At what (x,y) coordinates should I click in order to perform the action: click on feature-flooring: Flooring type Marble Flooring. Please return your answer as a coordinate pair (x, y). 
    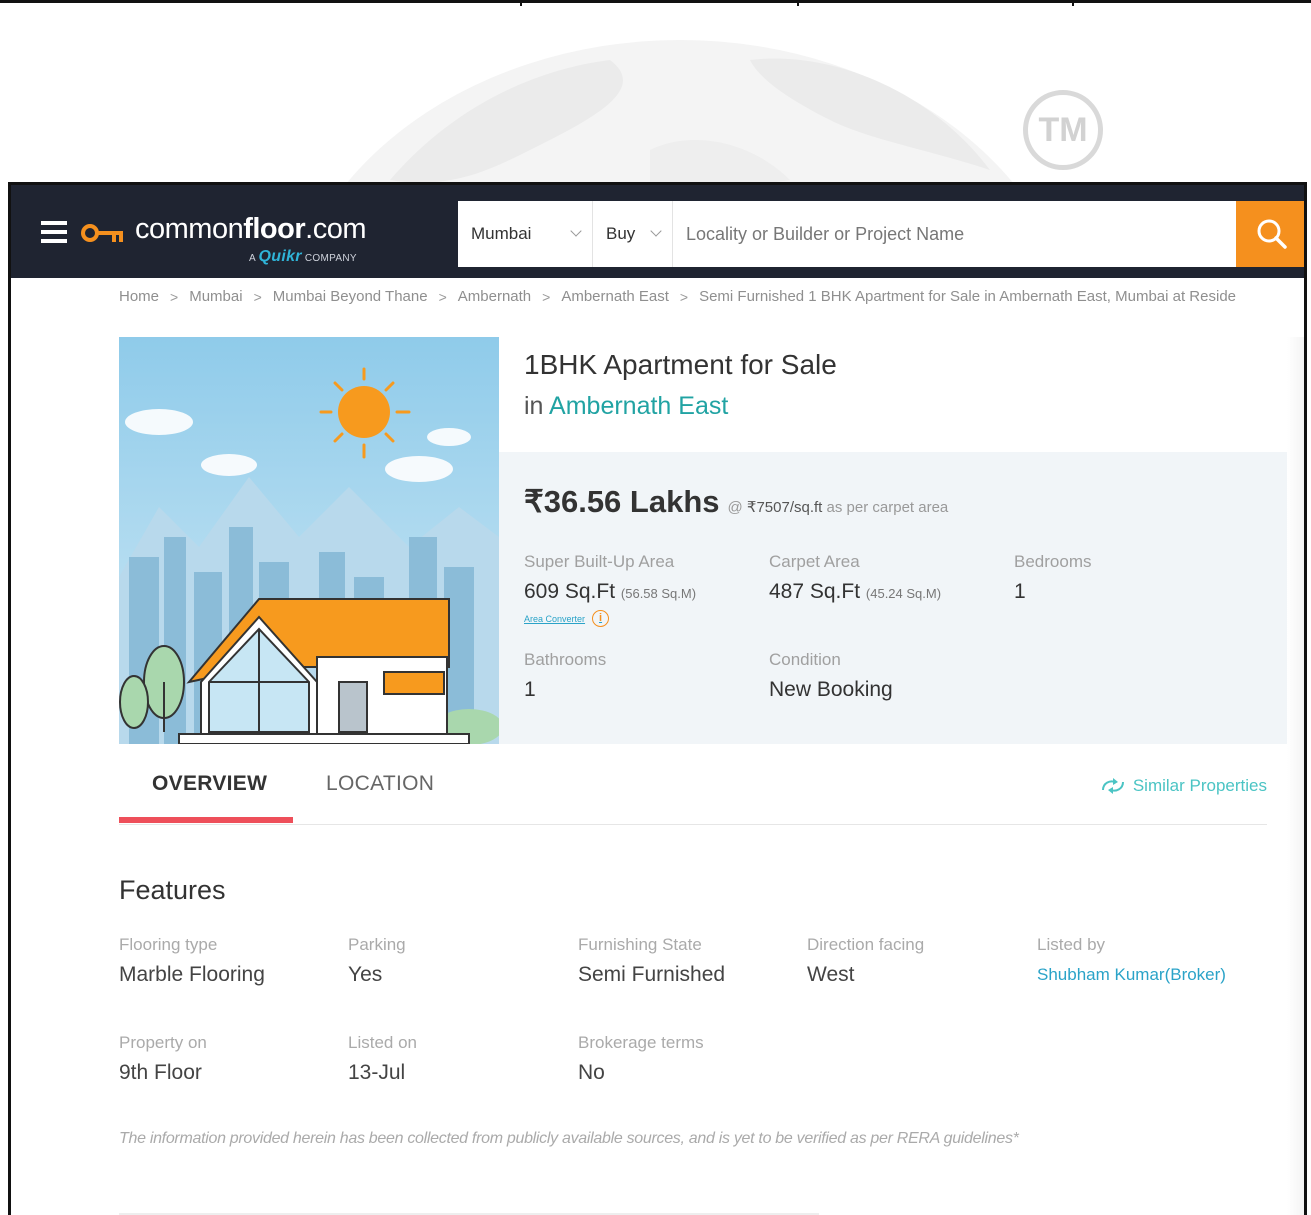
    Looking at the image, I should click on (192, 961).